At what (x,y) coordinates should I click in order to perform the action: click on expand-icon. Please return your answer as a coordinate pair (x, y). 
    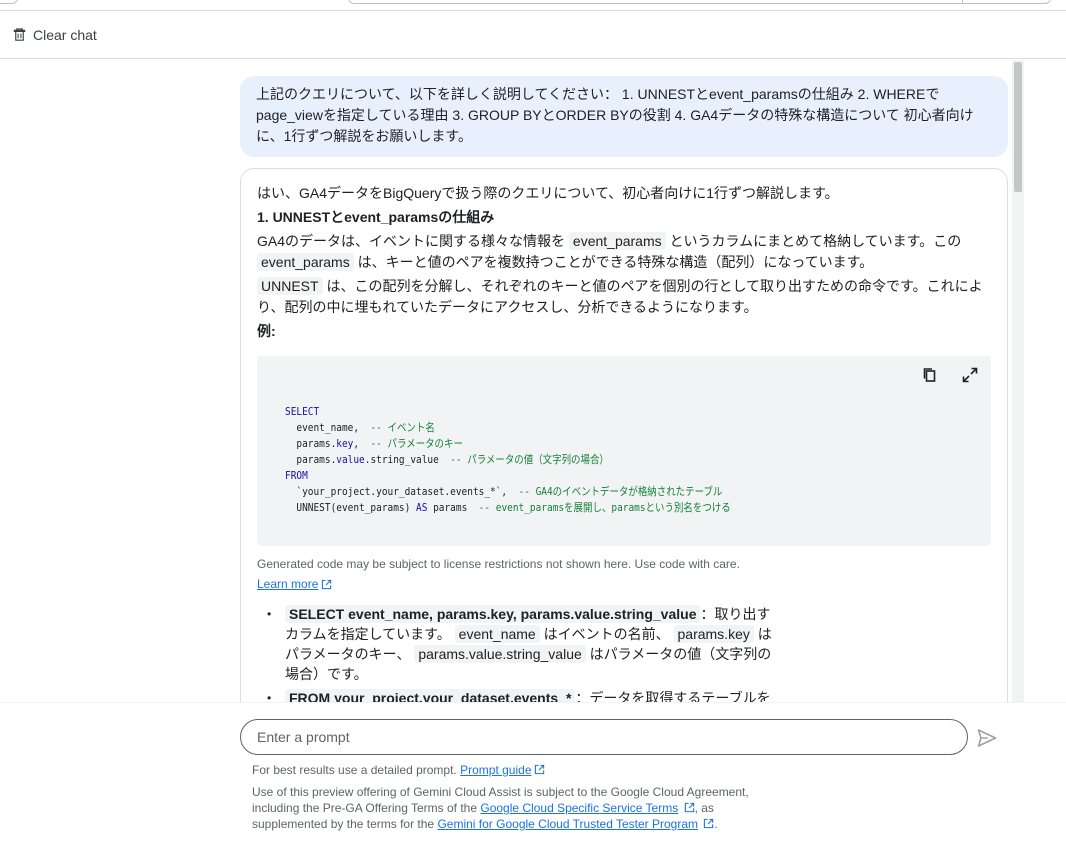
    Looking at the image, I should click on (970, 375).